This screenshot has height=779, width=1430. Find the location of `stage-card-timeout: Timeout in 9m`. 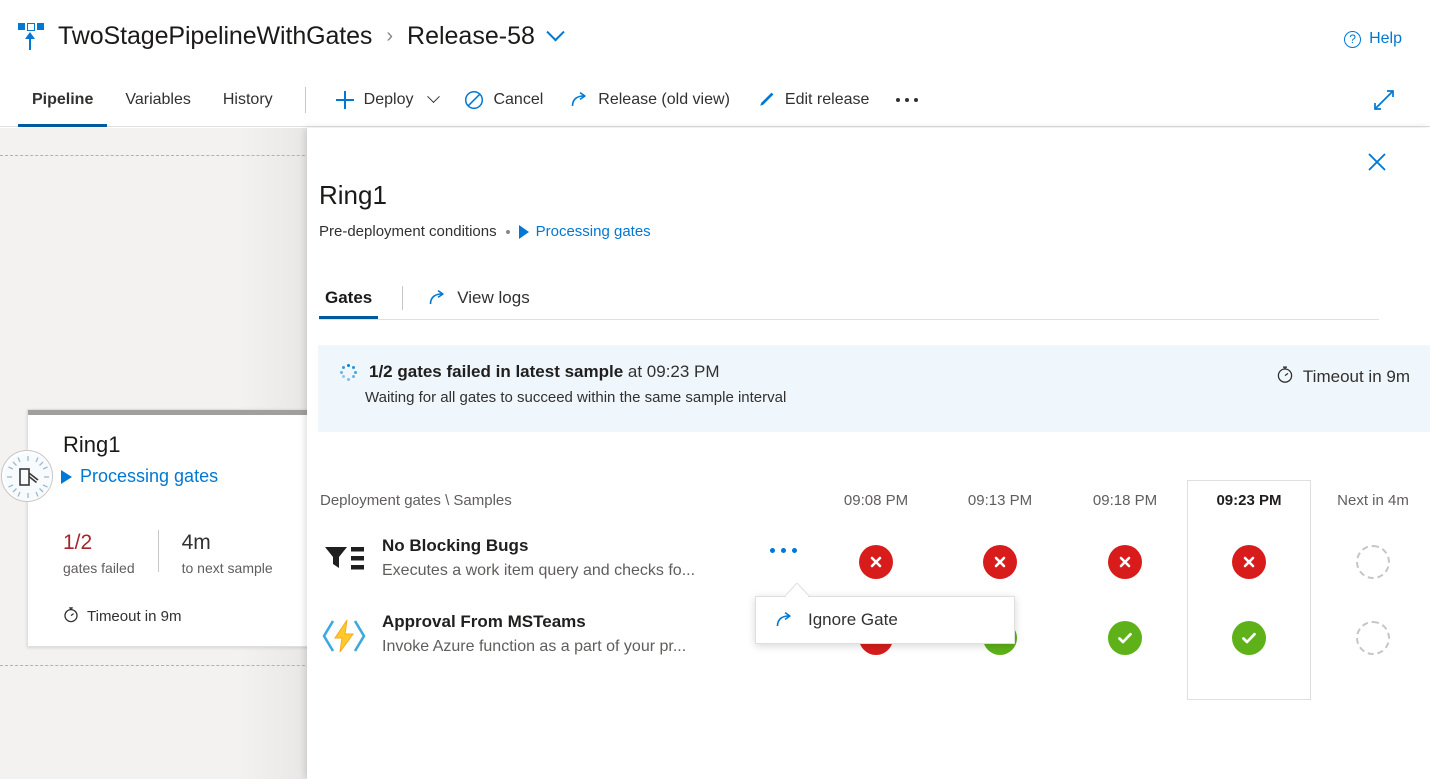

stage-card-timeout: Timeout in 9m is located at coordinates (122, 616).